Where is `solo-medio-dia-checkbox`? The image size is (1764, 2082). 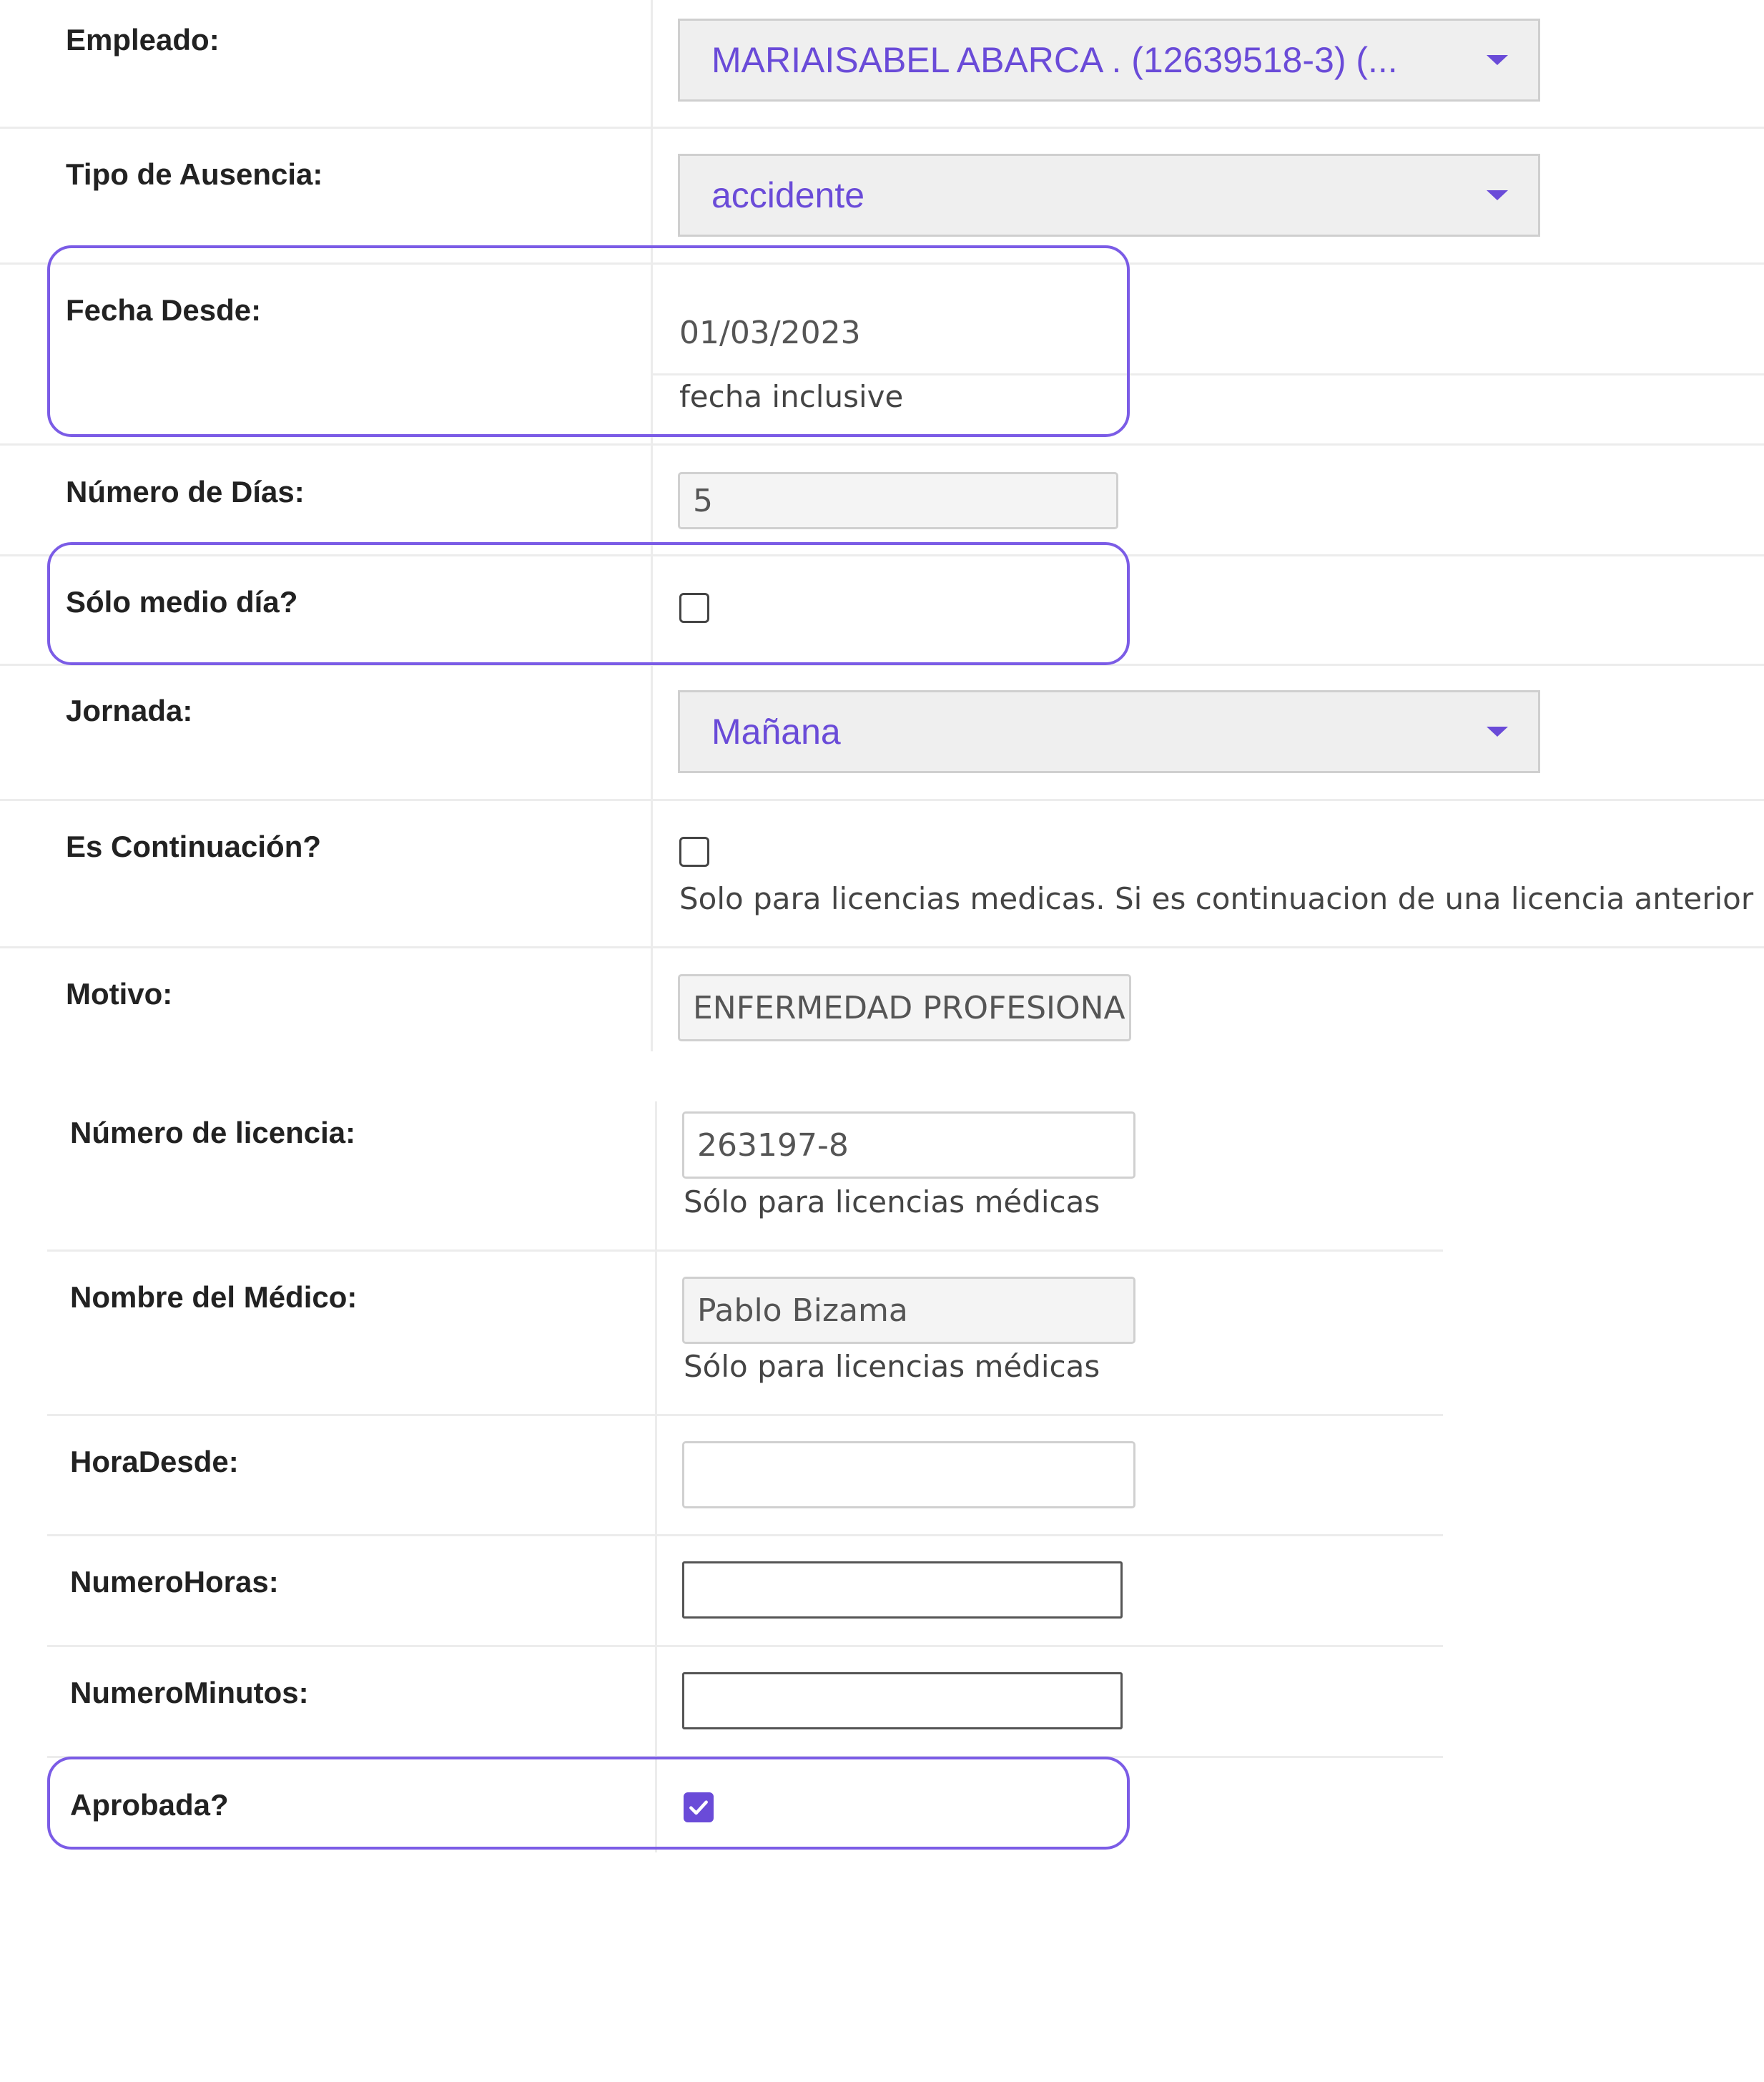 solo-medio-dia-checkbox is located at coordinates (694, 608).